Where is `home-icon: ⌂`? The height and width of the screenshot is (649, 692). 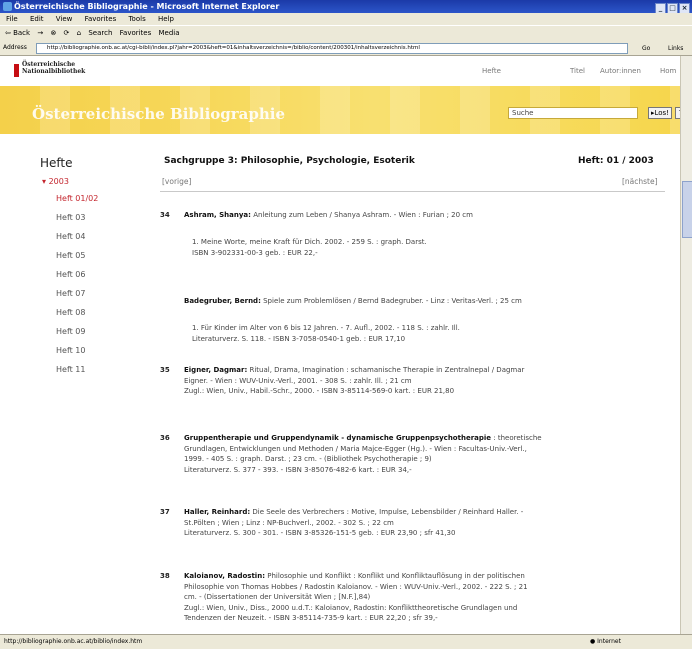 home-icon: ⌂ is located at coordinates (79, 33).